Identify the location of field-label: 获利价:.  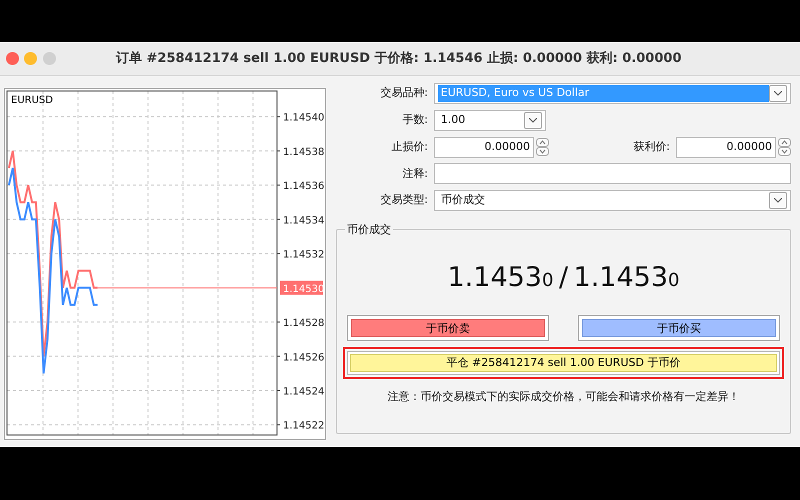
(651, 146).